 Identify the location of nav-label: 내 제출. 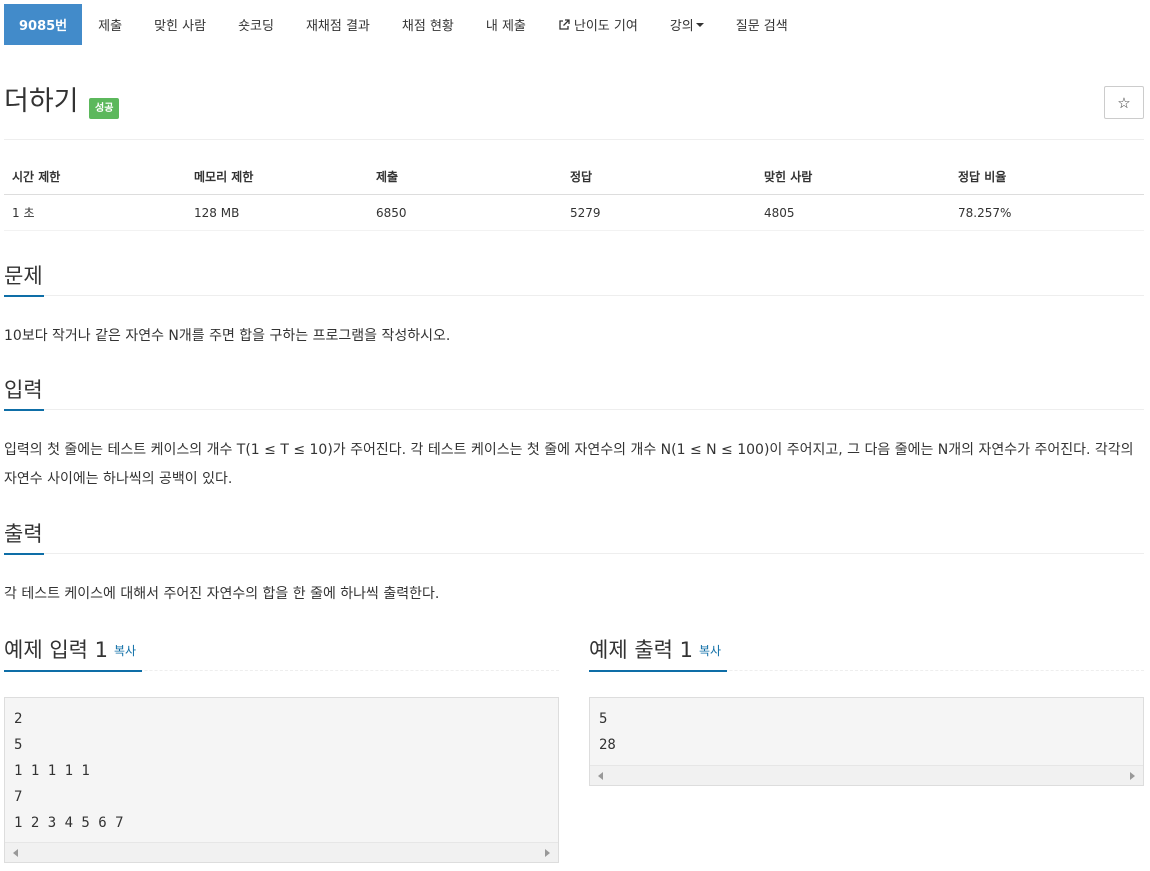
(505, 26).